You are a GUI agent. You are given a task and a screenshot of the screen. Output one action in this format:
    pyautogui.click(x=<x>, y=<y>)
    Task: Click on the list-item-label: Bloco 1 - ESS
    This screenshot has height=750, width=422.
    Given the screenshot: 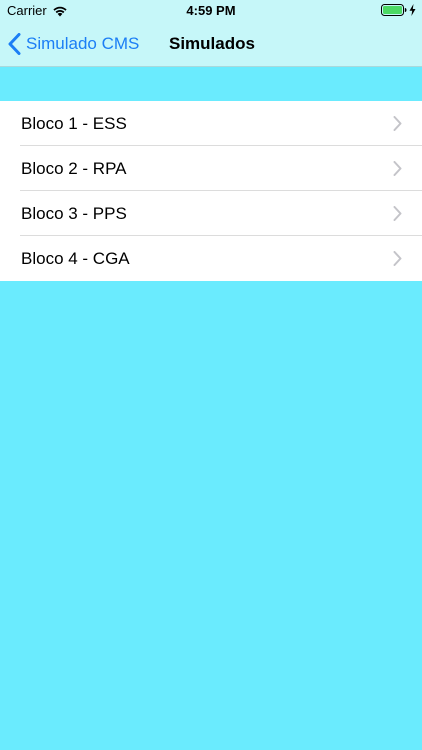 What is the action you would take?
    pyautogui.click(x=74, y=123)
    